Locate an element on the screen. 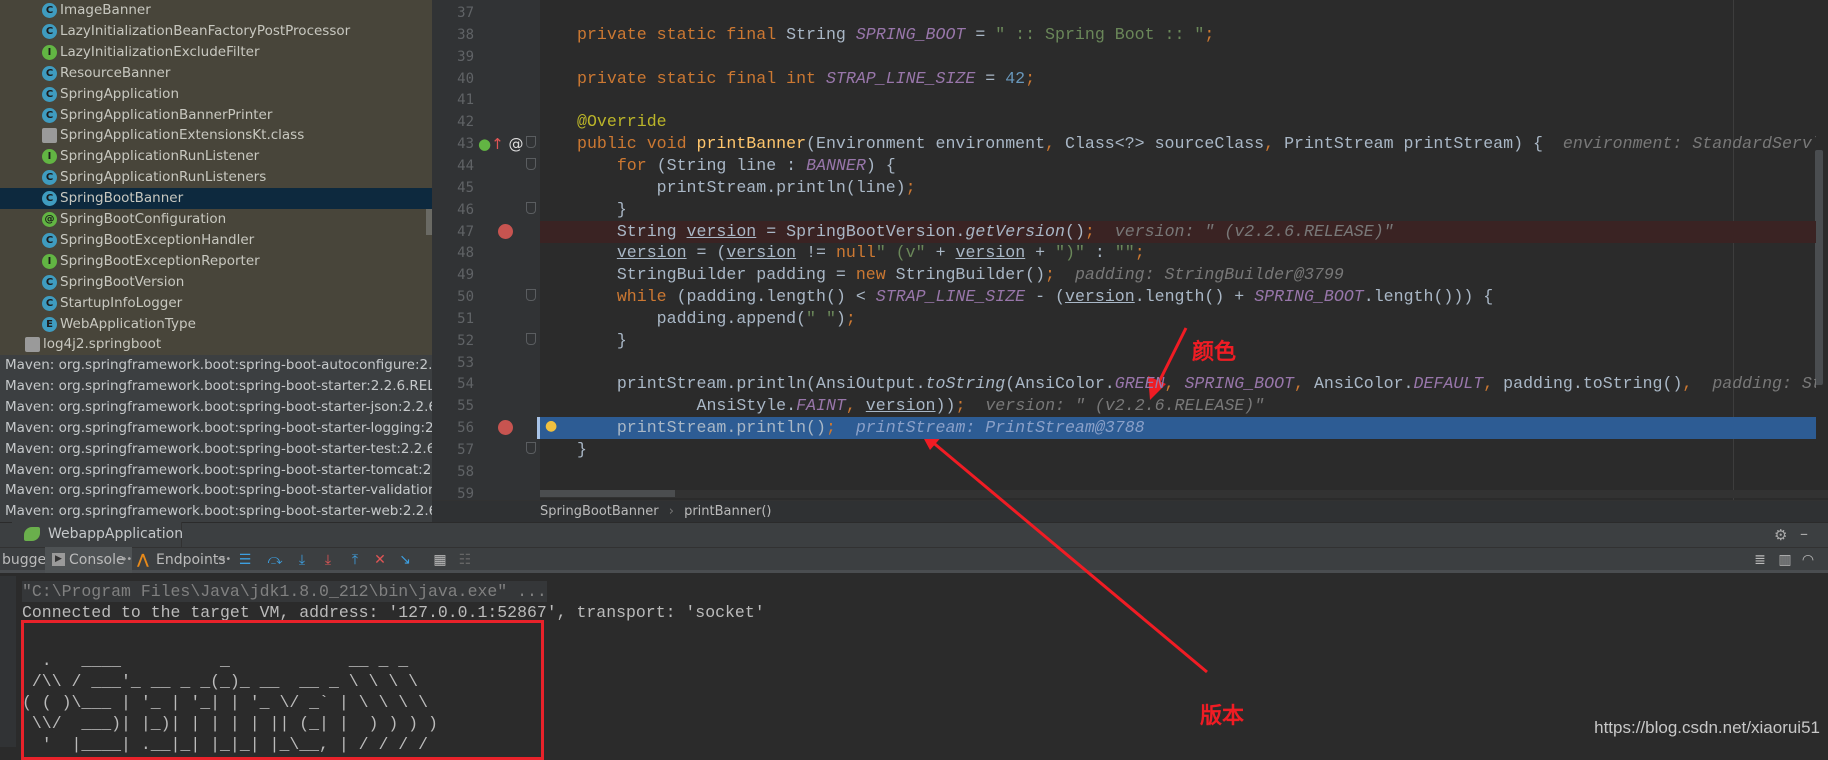 Image resolution: width=1828 pixels, height=760 pixels. code-token: (String line : is located at coordinates (731, 165).